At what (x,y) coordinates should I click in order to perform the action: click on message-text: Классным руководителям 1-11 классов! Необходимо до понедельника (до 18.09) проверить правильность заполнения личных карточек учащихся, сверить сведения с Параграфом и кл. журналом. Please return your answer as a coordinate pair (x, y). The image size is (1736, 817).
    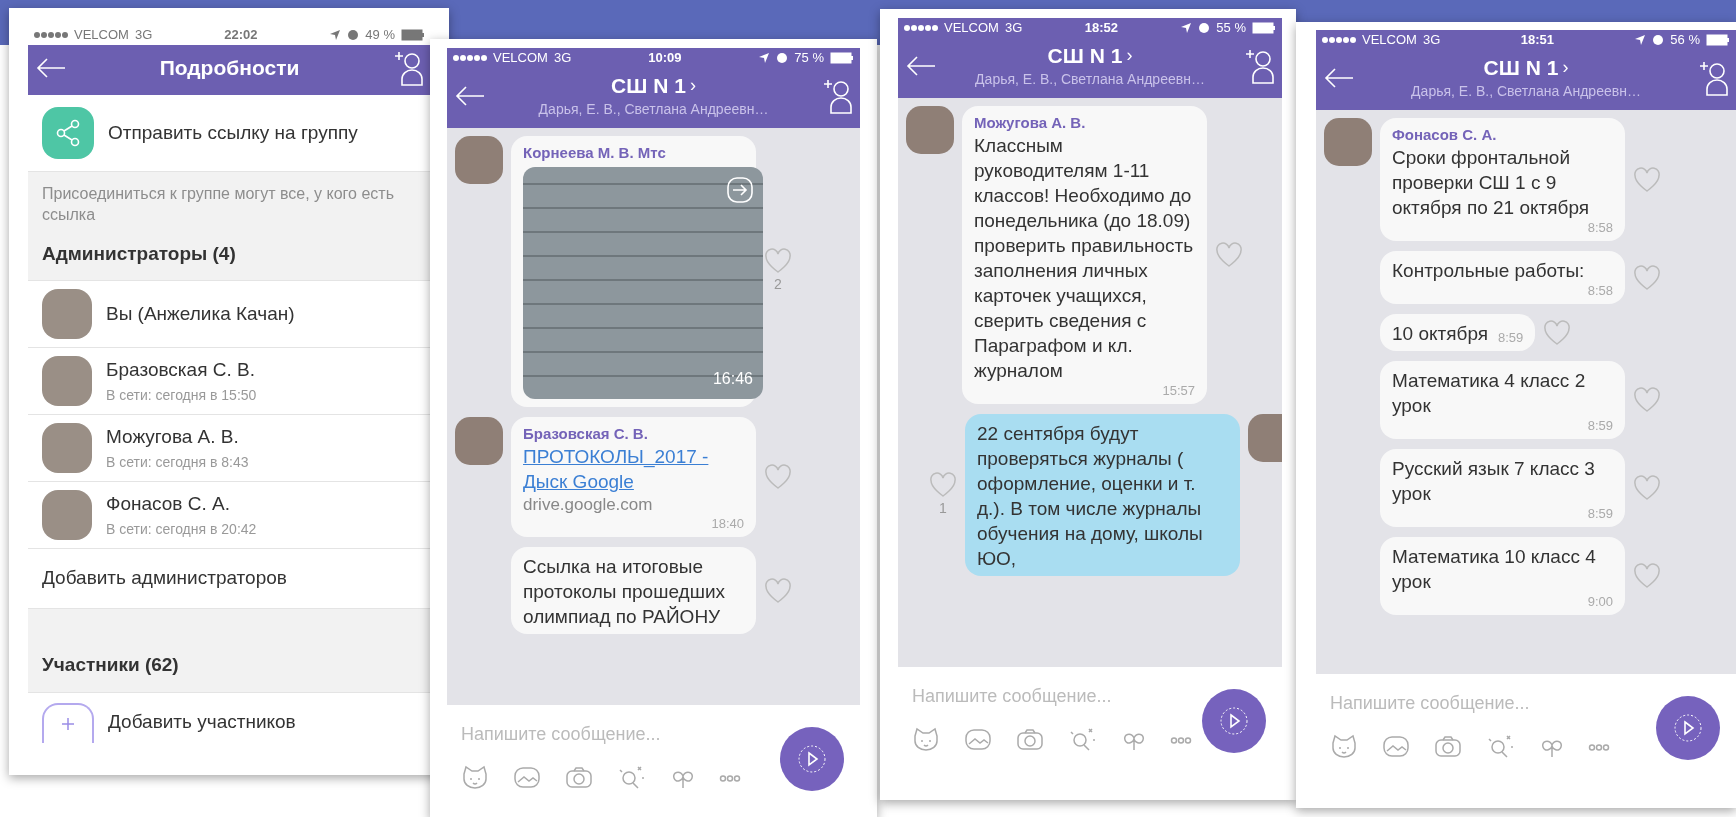
    Looking at the image, I should click on (1084, 258).